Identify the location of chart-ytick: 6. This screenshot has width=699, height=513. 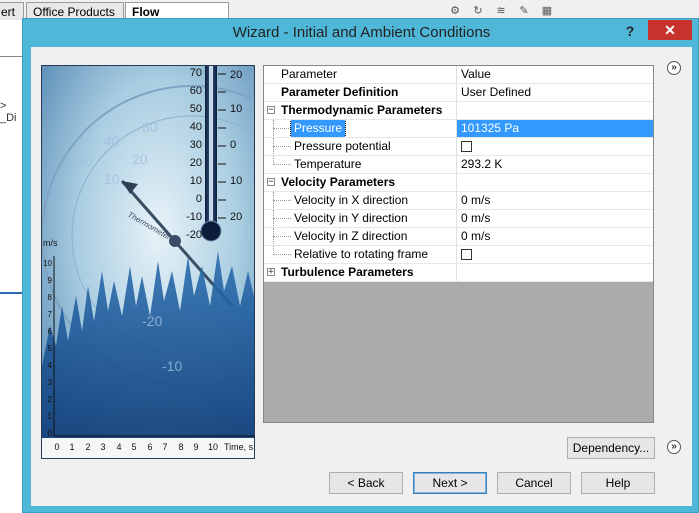
(50, 331).